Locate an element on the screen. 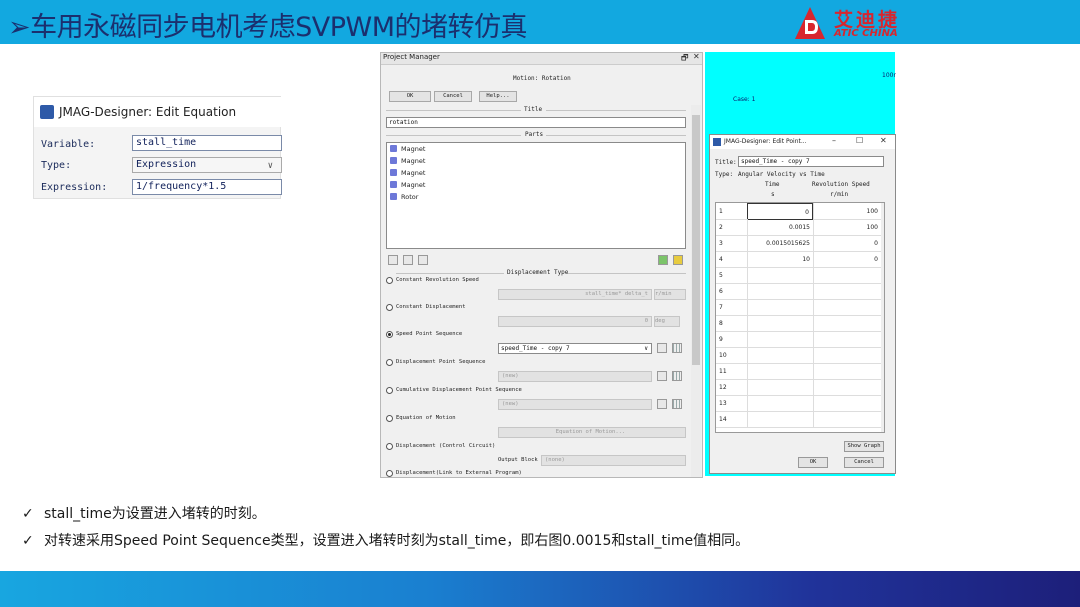 This screenshot has width=1080, height=607. col-speed-unit: r/min is located at coordinates (839, 194).